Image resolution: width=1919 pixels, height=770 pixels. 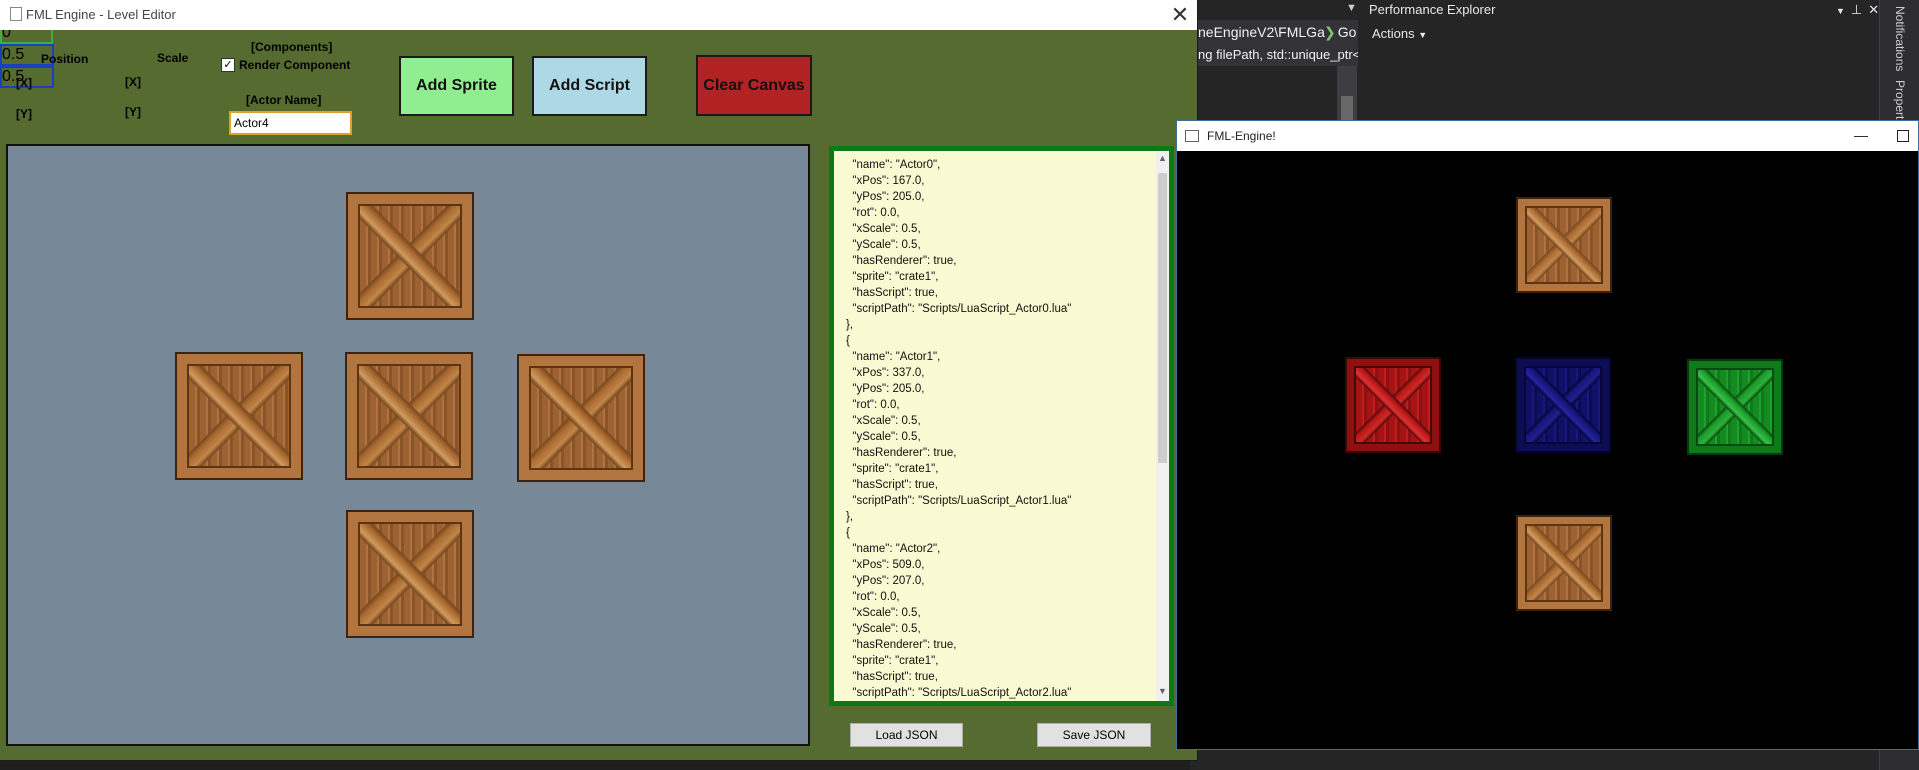 What do you see at coordinates (65, 59) in the screenshot?
I see `position-label: Position` at bounding box center [65, 59].